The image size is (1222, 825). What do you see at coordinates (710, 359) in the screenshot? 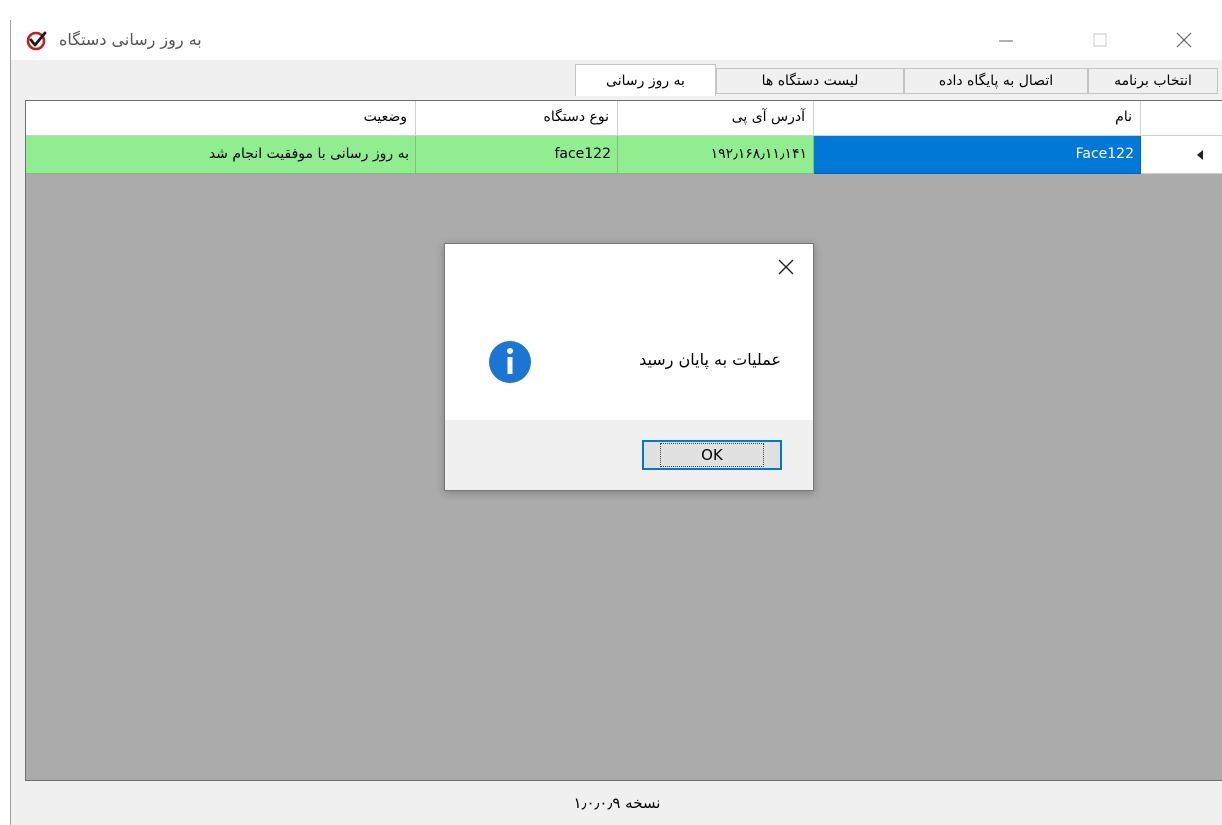
I see `dialog-message: عملیات به پایان رسید` at bounding box center [710, 359].